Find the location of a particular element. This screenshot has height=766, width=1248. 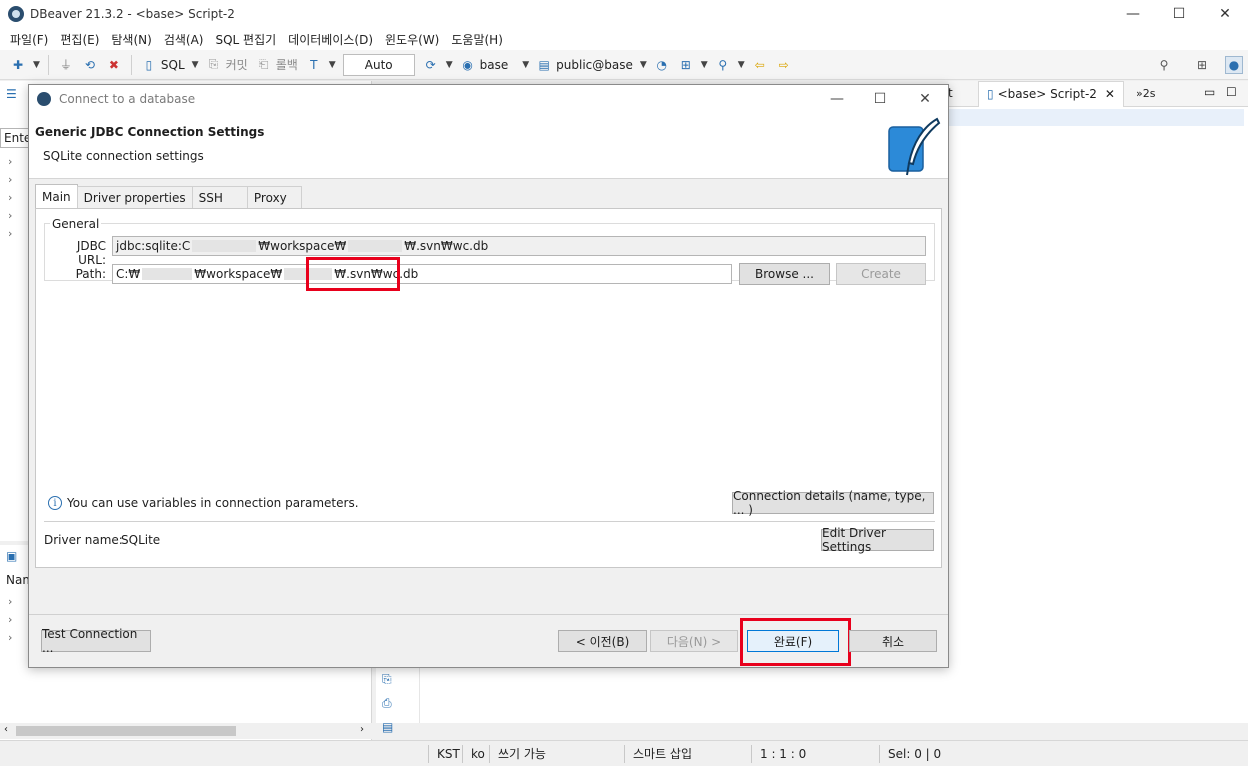

schema-selector: public@base is located at coordinates (594, 65).